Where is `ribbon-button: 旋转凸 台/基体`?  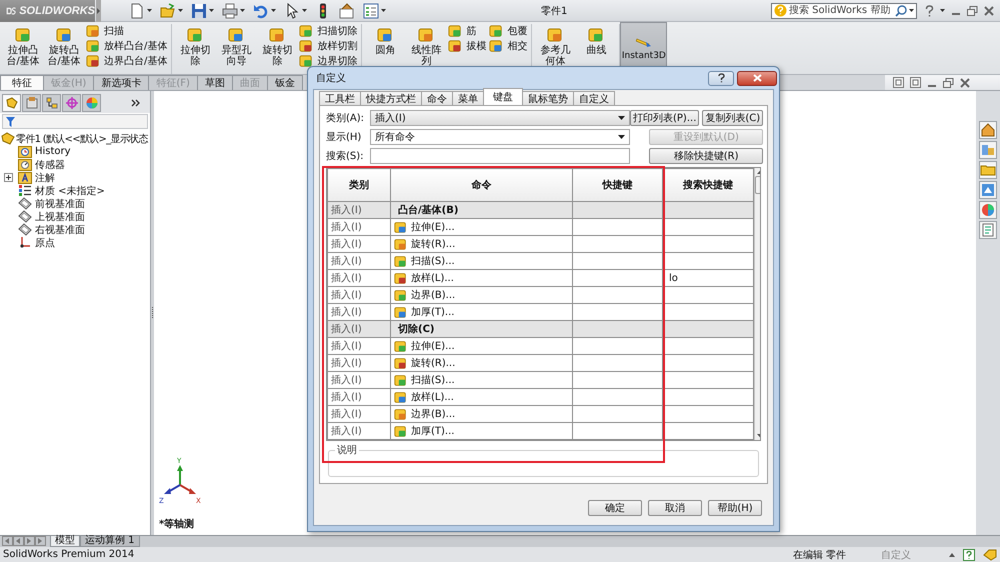
ribbon-button: 旋转凸 台/基体 is located at coordinates (64, 49).